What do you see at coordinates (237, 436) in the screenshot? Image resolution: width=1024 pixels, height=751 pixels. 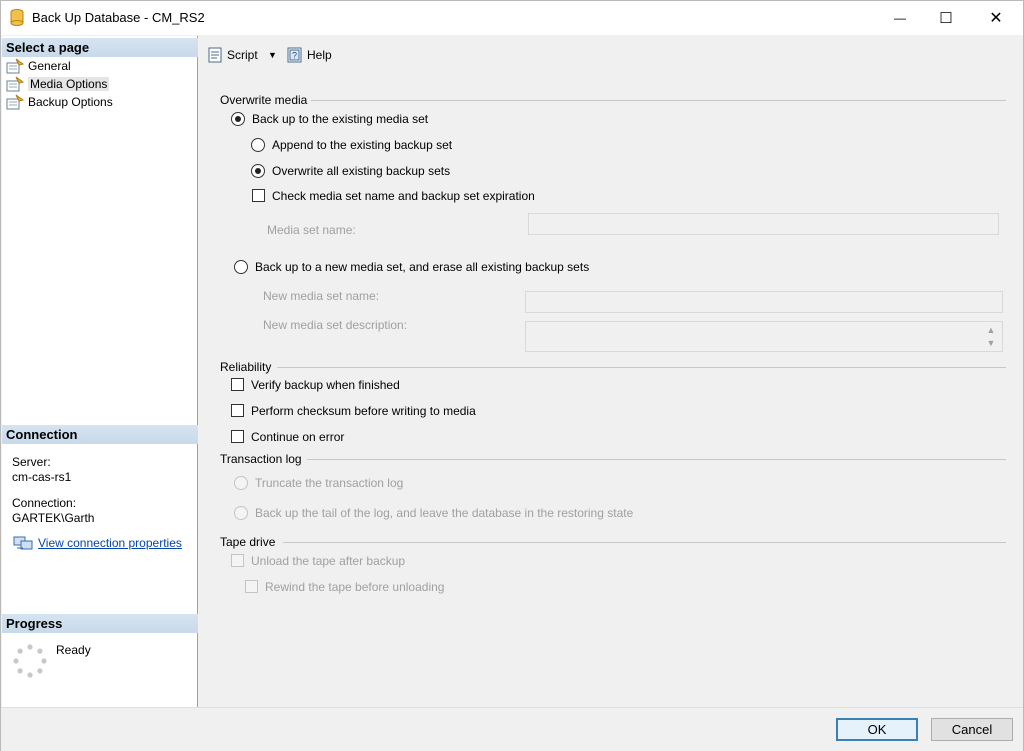 I see `continue-on-error-checkbox` at bounding box center [237, 436].